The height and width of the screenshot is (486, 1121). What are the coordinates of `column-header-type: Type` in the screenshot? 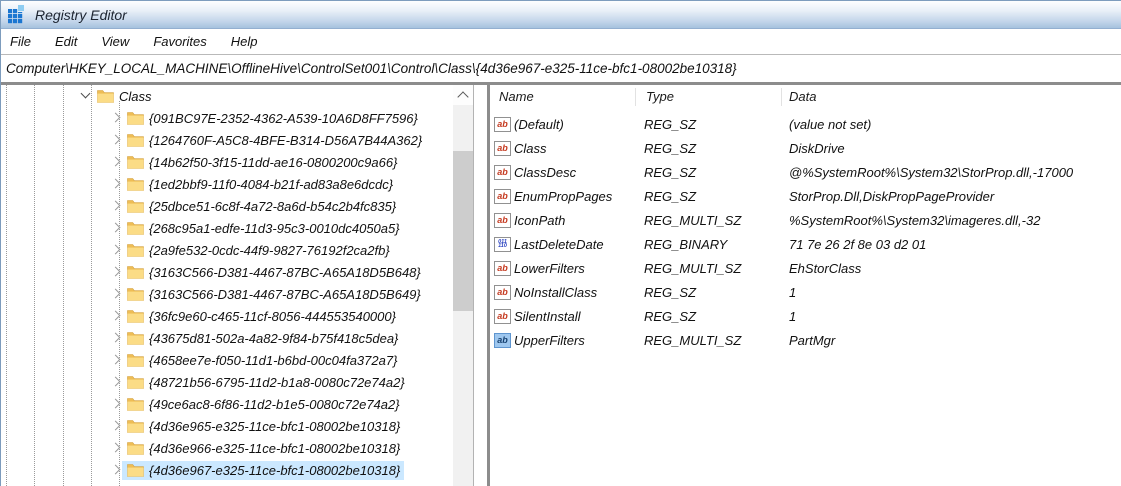 It's located at (660, 96).